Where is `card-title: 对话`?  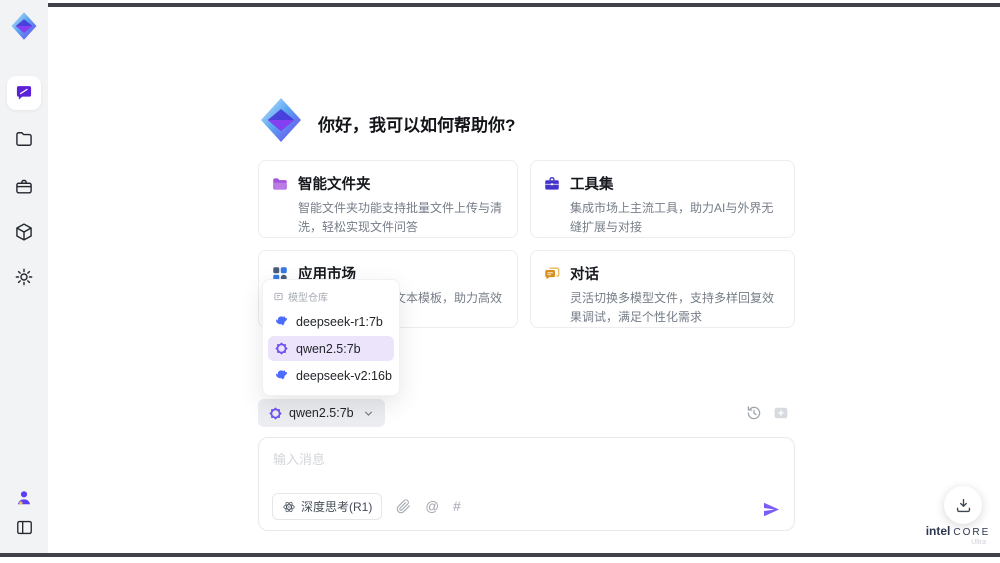 card-title: 对话 is located at coordinates (584, 275).